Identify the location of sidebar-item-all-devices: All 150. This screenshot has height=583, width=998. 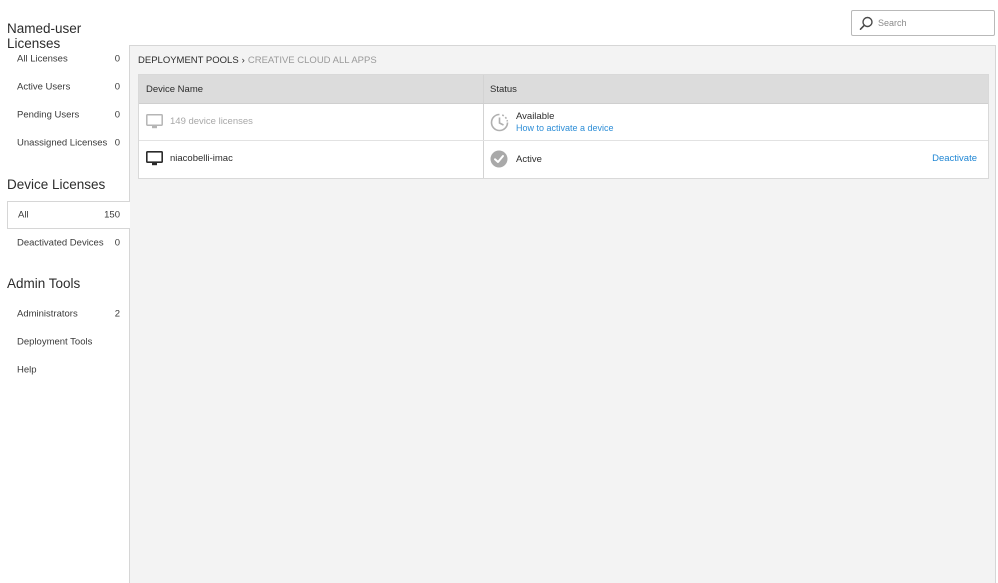
(68, 215).